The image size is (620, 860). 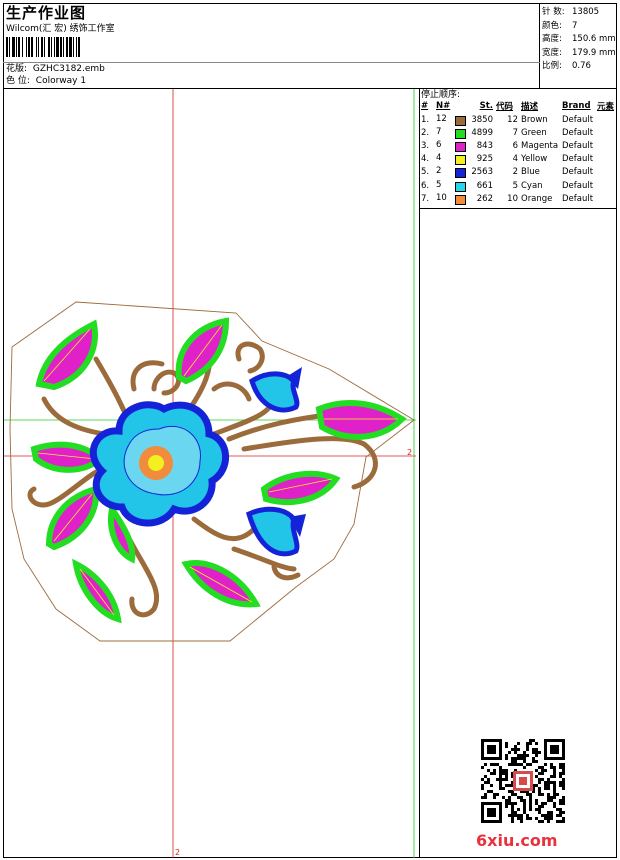 I want to click on row-stitches: 3850, so click(x=482, y=119).